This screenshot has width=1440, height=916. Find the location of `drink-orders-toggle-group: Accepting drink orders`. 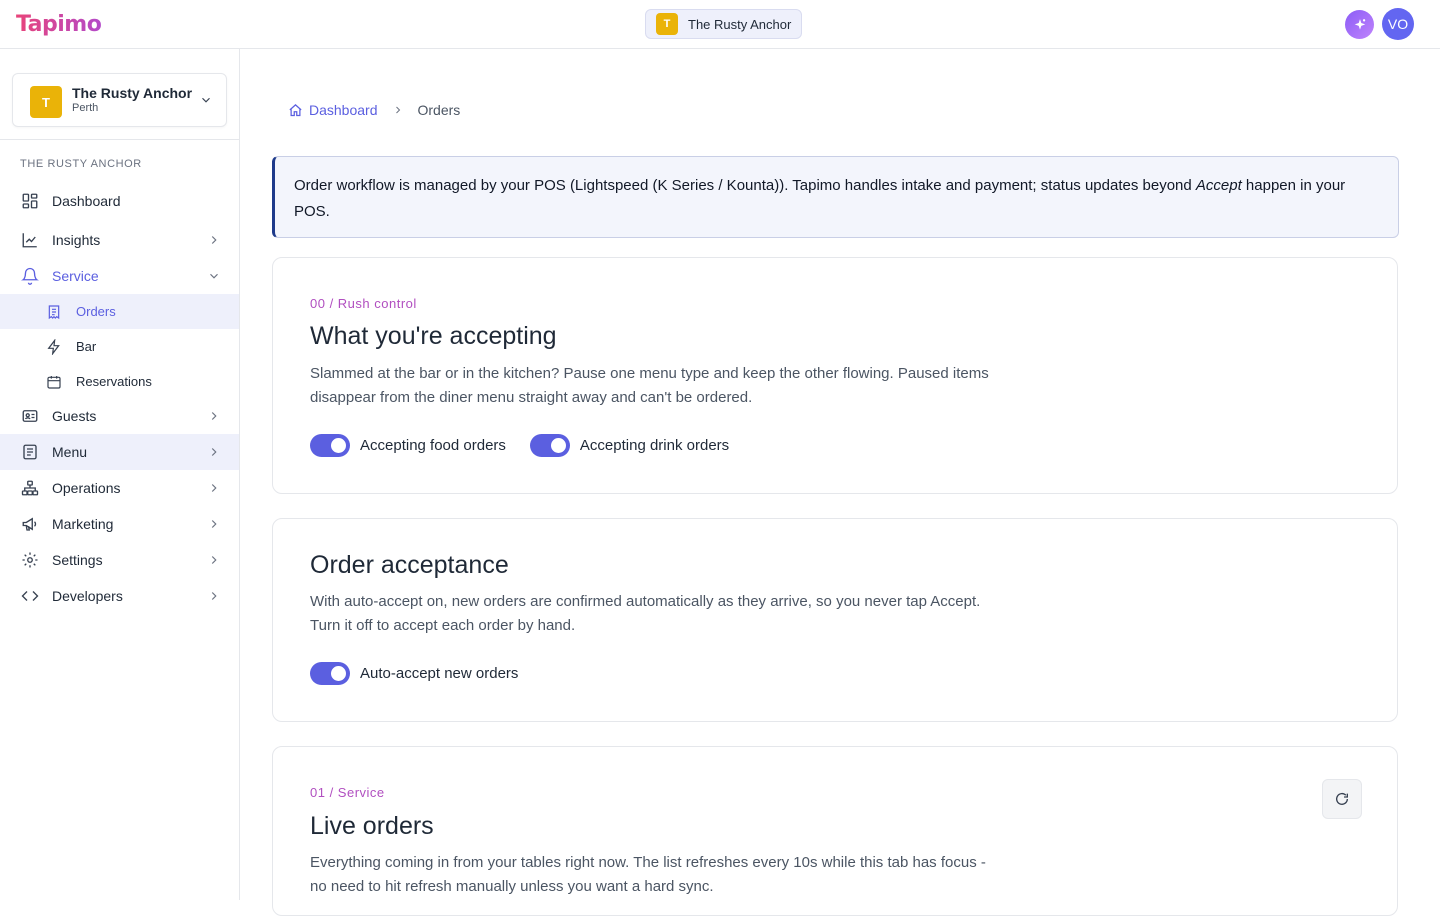

drink-orders-toggle-group: Accepting drink orders is located at coordinates (629, 445).